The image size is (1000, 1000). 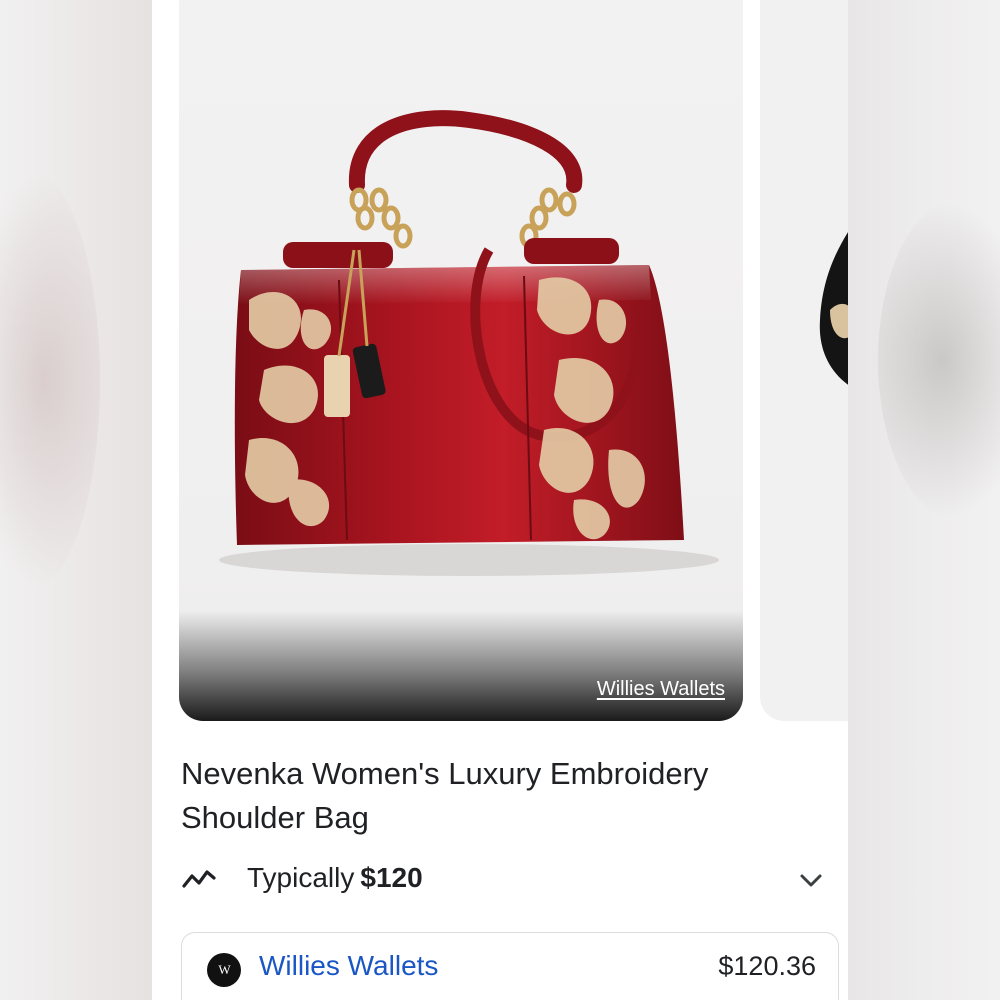 I want to click on seller-logo: W, so click(x=224, y=970).